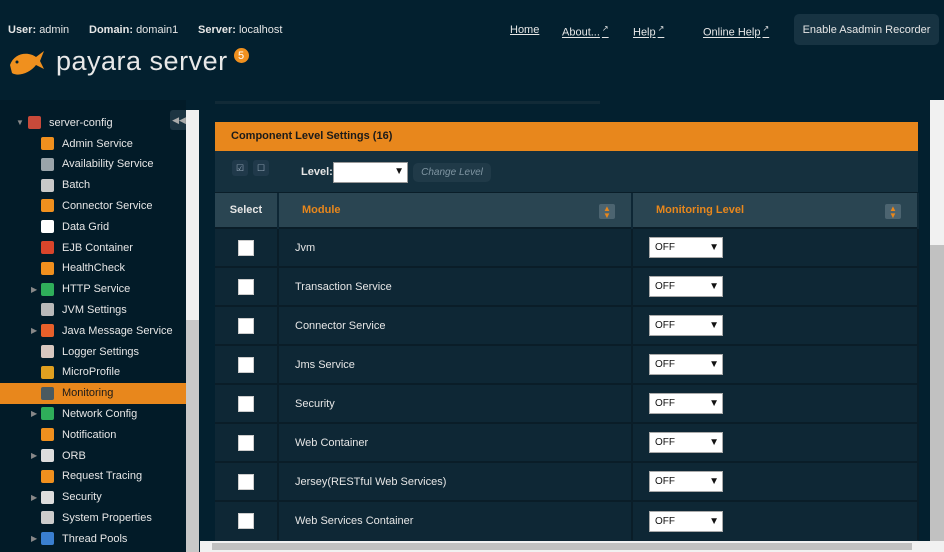 The width and height of the screenshot is (944, 552). What do you see at coordinates (100, 413) in the screenshot?
I see `sidebar-item-label: Network Config` at bounding box center [100, 413].